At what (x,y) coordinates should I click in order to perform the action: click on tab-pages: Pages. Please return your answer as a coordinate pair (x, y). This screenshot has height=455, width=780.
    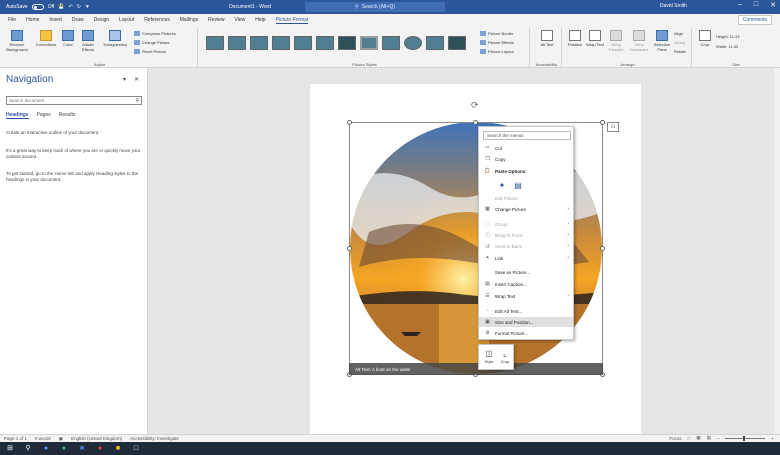
    Looking at the image, I should click on (44, 115).